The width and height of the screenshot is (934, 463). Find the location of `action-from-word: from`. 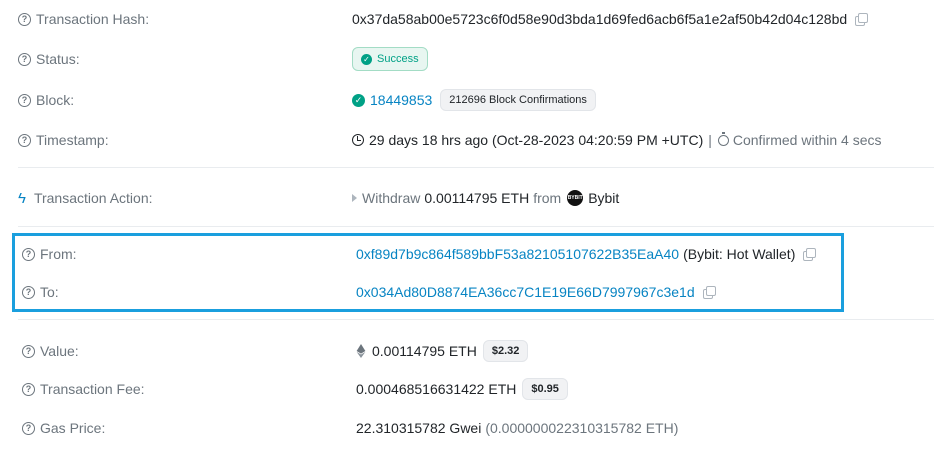

action-from-word: from is located at coordinates (547, 198).